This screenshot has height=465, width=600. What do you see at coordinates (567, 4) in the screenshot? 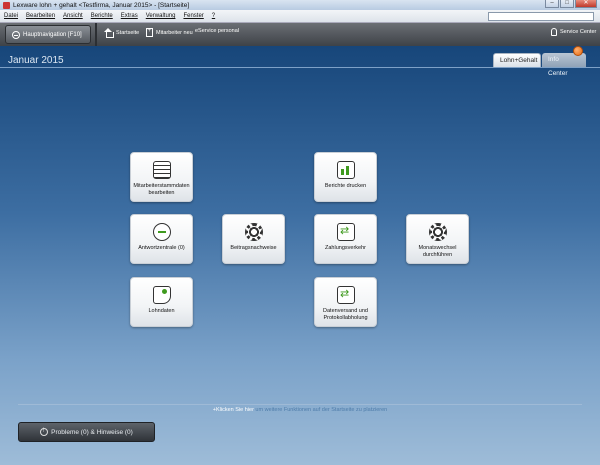
I see `maximize-button: □` at bounding box center [567, 4].